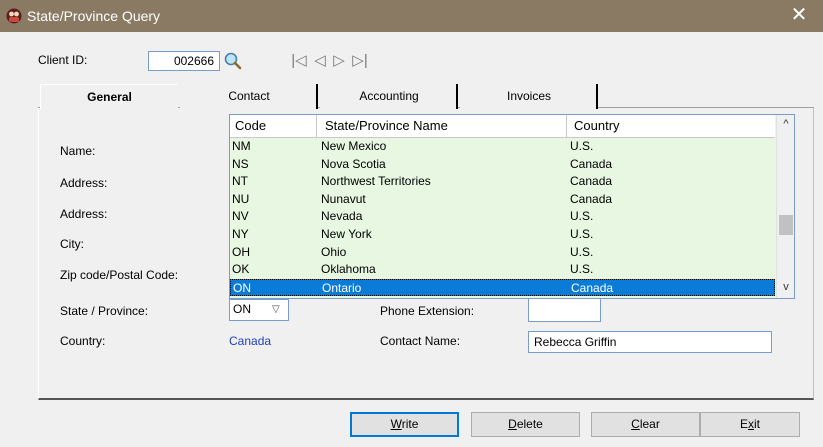 The image size is (823, 447). Describe the element at coordinates (119, 275) in the screenshot. I see `zip-code-label: Zip code/Postal Code:` at that location.